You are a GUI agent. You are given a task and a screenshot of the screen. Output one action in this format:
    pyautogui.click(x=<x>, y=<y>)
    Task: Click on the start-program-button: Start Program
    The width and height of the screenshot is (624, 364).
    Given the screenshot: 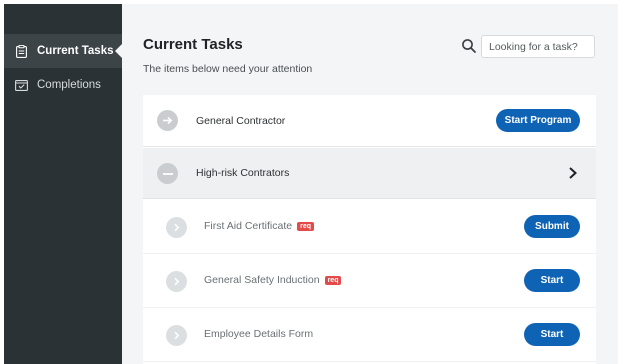 What is the action you would take?
    pyautogui.click(x=538, y=120)
    